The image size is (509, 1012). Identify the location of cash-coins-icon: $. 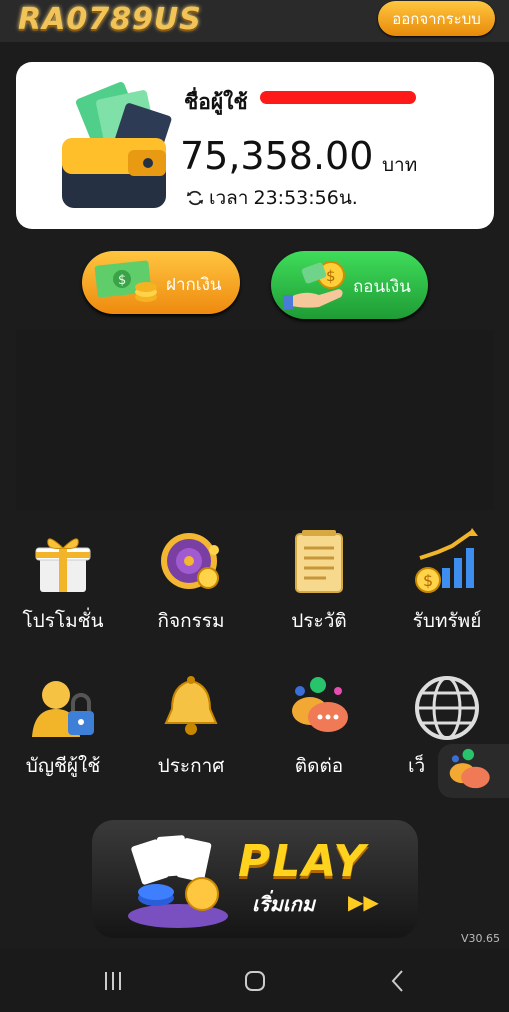
(125, 281).